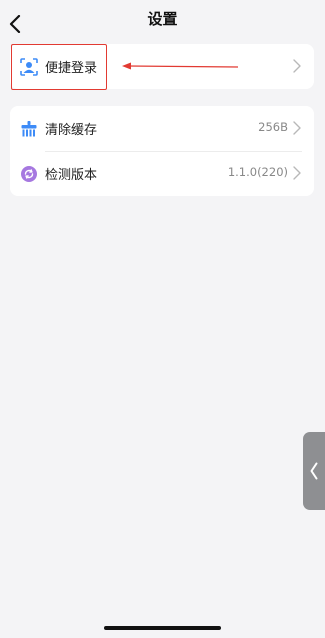 The width and height of the screenshot is (325, 638). Describe the element at coordinates (71, 130) in the screenshot. I see `clear-cache-label: 清除缓存` at that location.